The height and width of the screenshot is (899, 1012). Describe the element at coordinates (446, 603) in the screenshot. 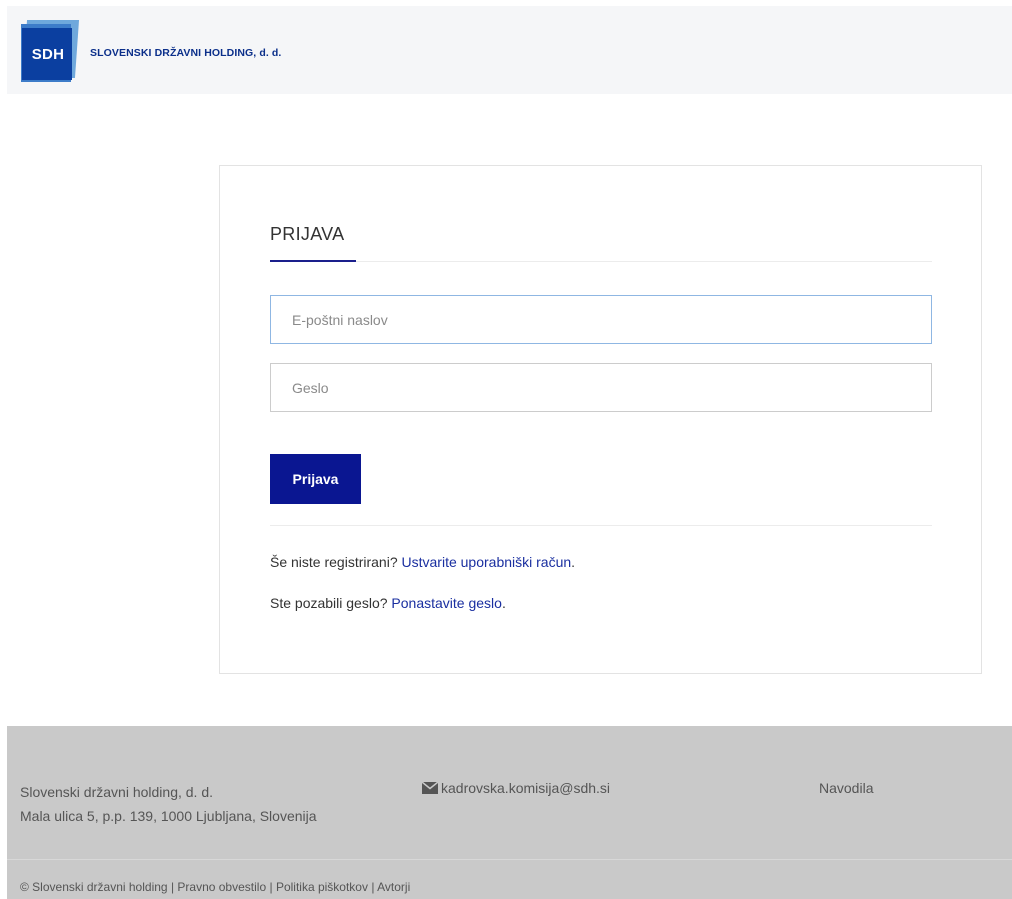

I see `forgot-password-link: Ponastavite geslo` at that location.